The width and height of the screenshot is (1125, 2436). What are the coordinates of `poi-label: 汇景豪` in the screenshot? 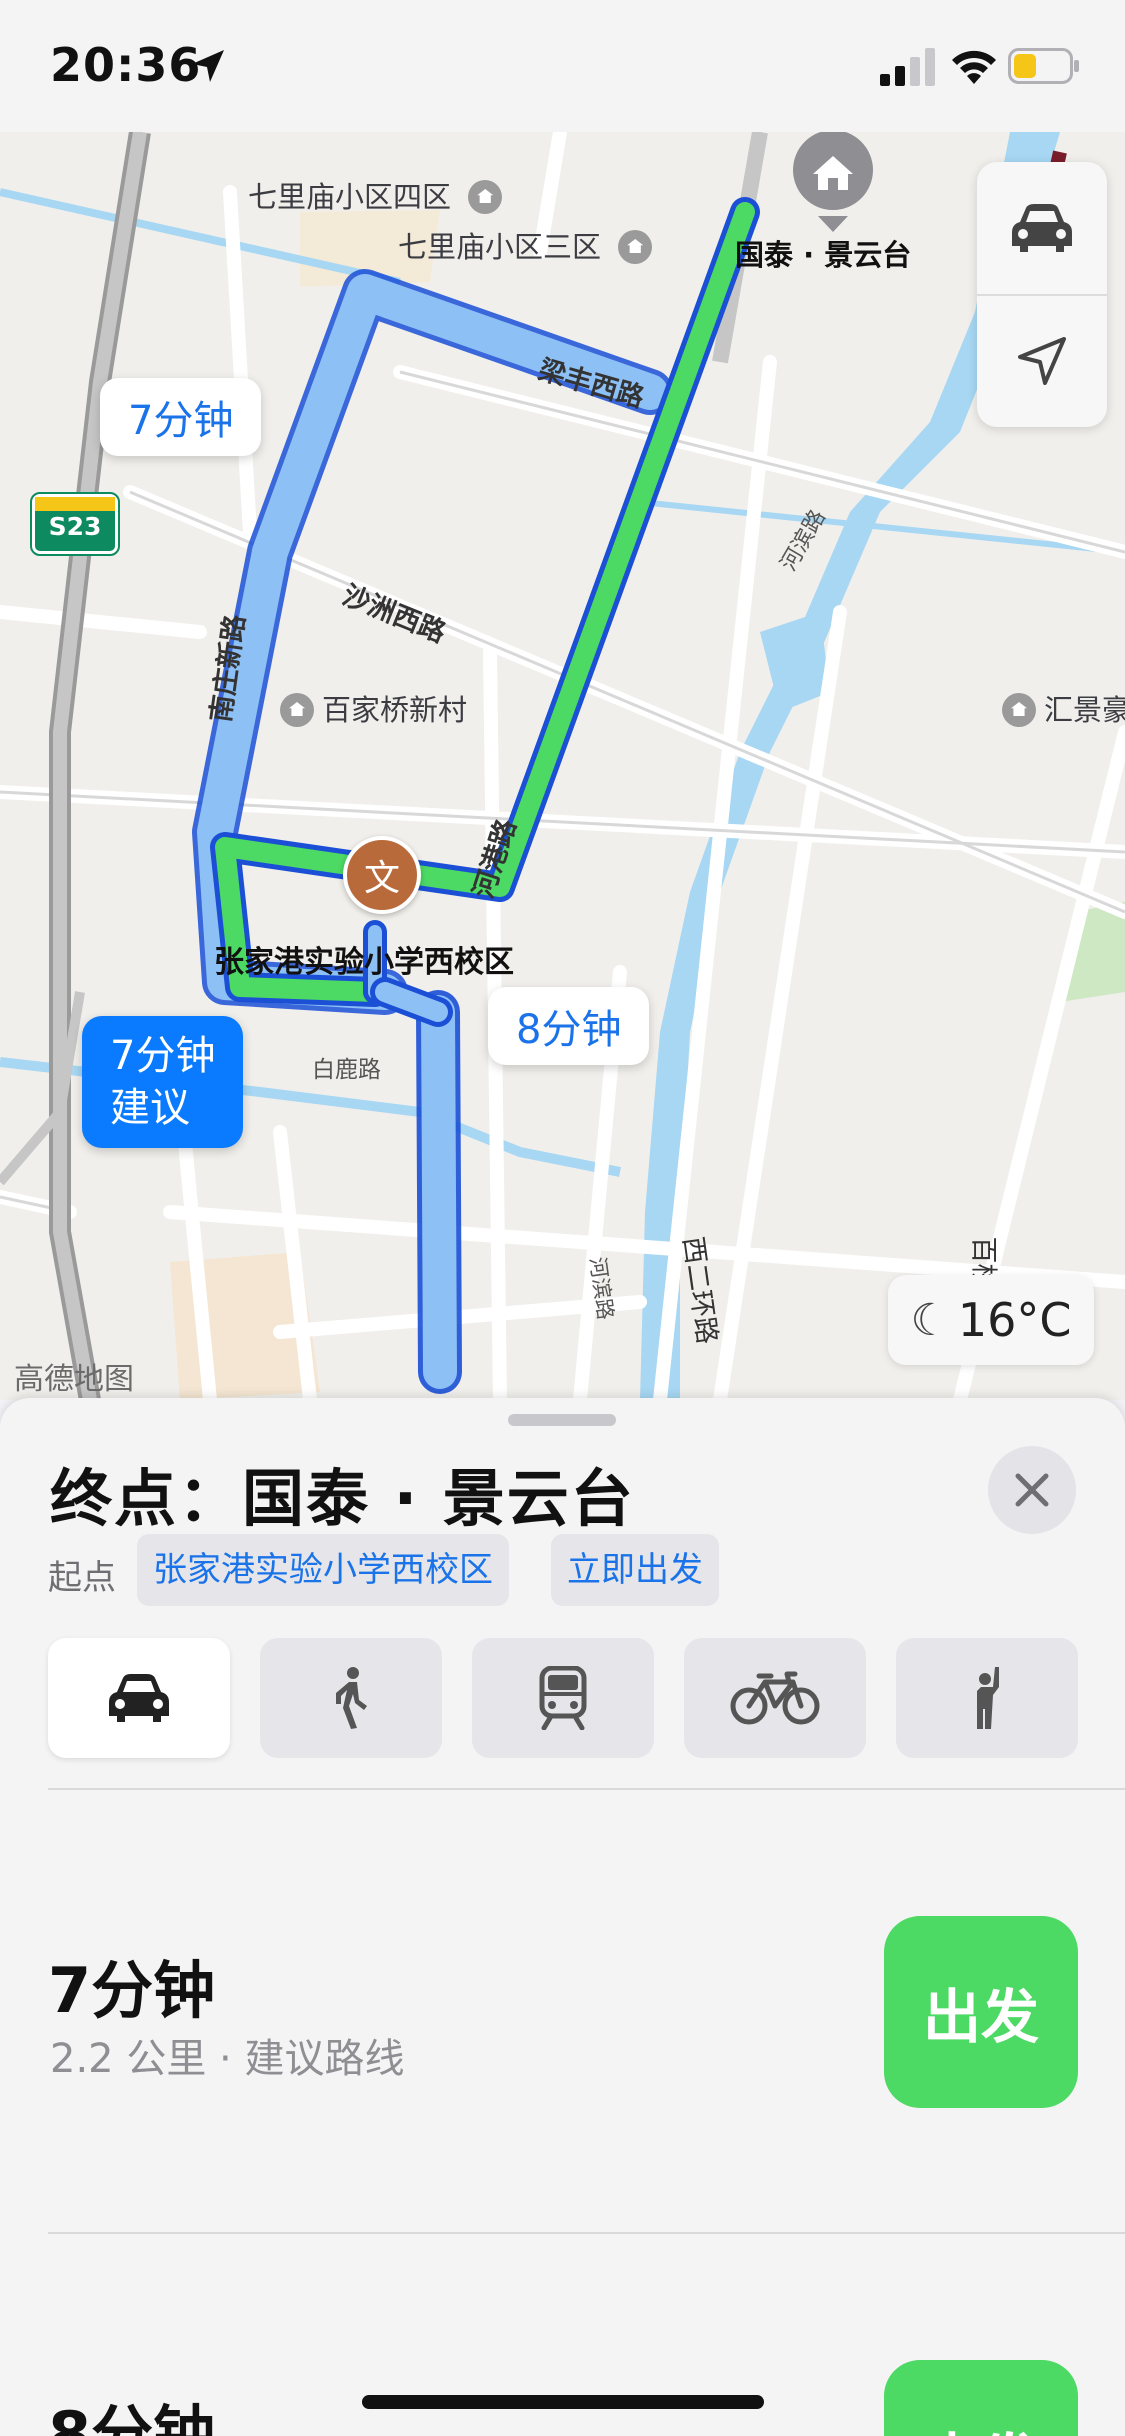 It's located at (1063, 708).